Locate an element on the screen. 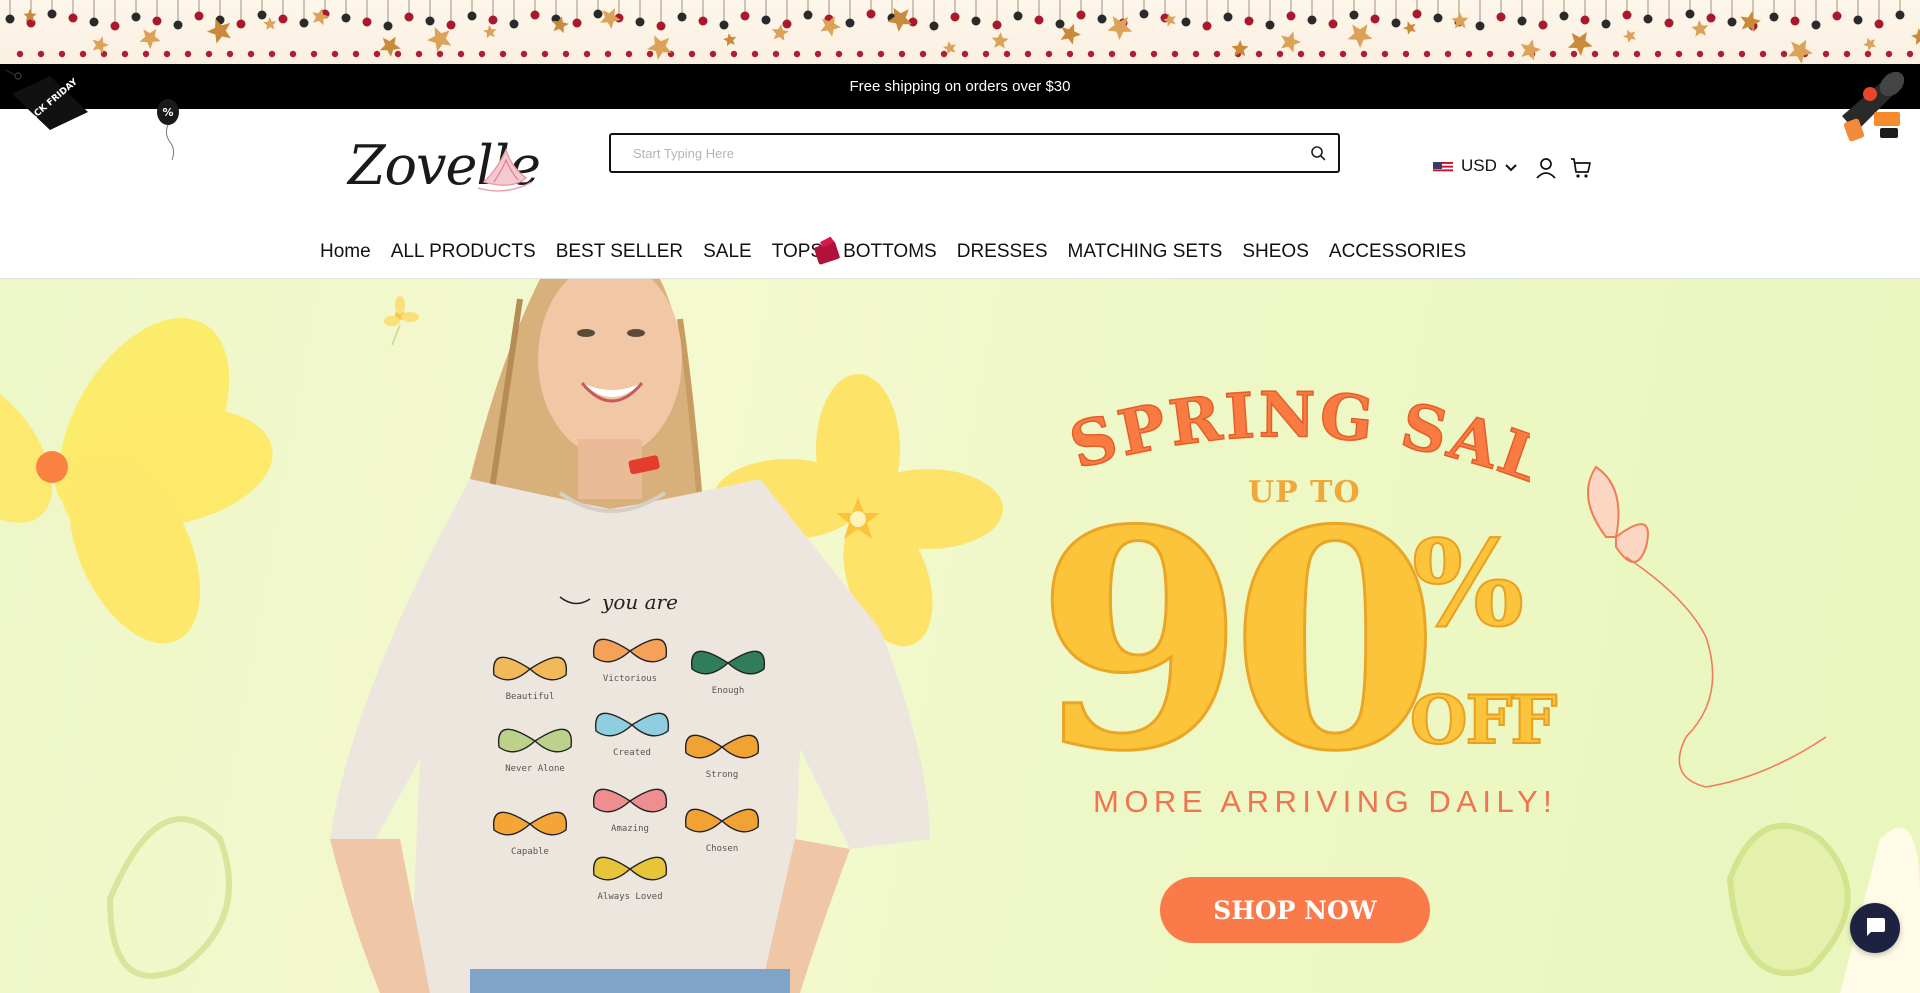  nav-sale: SALE is located at coordinates (727, 252).